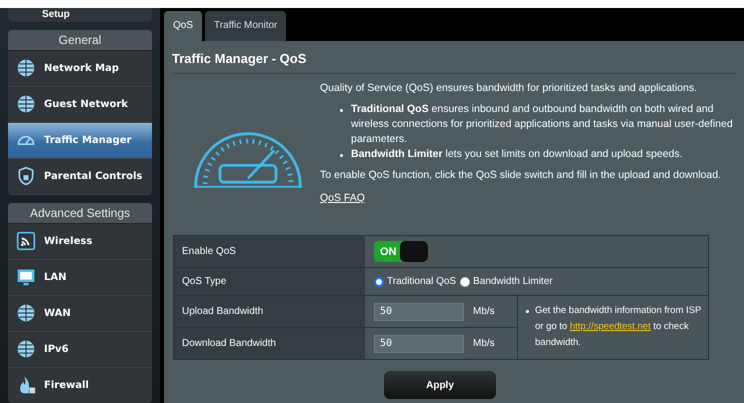  Describe the element at coordinates (80, 350) in the screenshot. I see `sidebar-item: IPv6` at that location.